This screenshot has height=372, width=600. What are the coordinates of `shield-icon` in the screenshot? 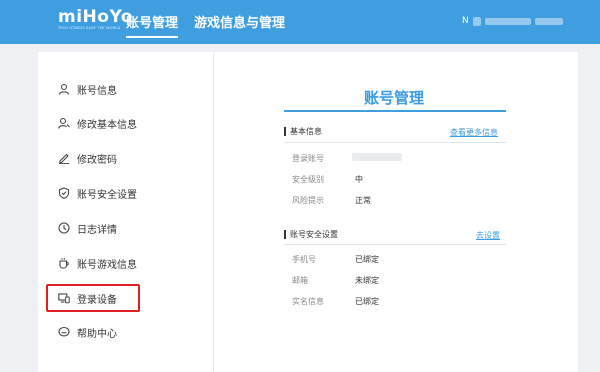 It's located at (64, 193).